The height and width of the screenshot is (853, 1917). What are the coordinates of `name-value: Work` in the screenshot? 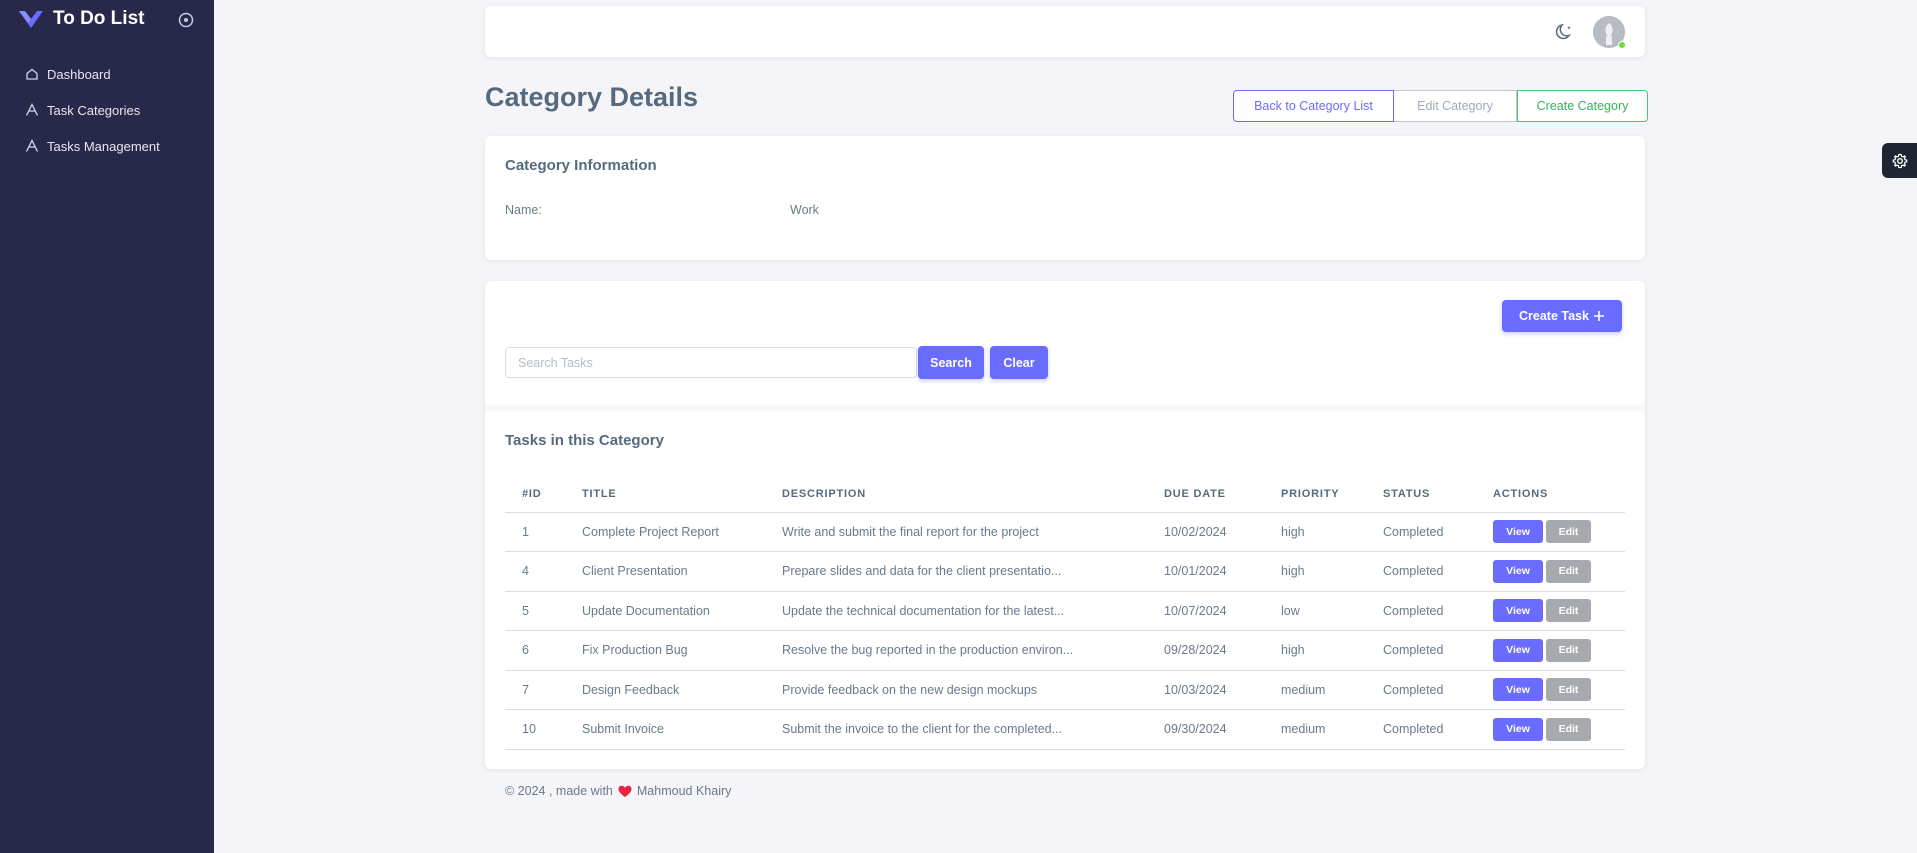 It's located at (804, 210).